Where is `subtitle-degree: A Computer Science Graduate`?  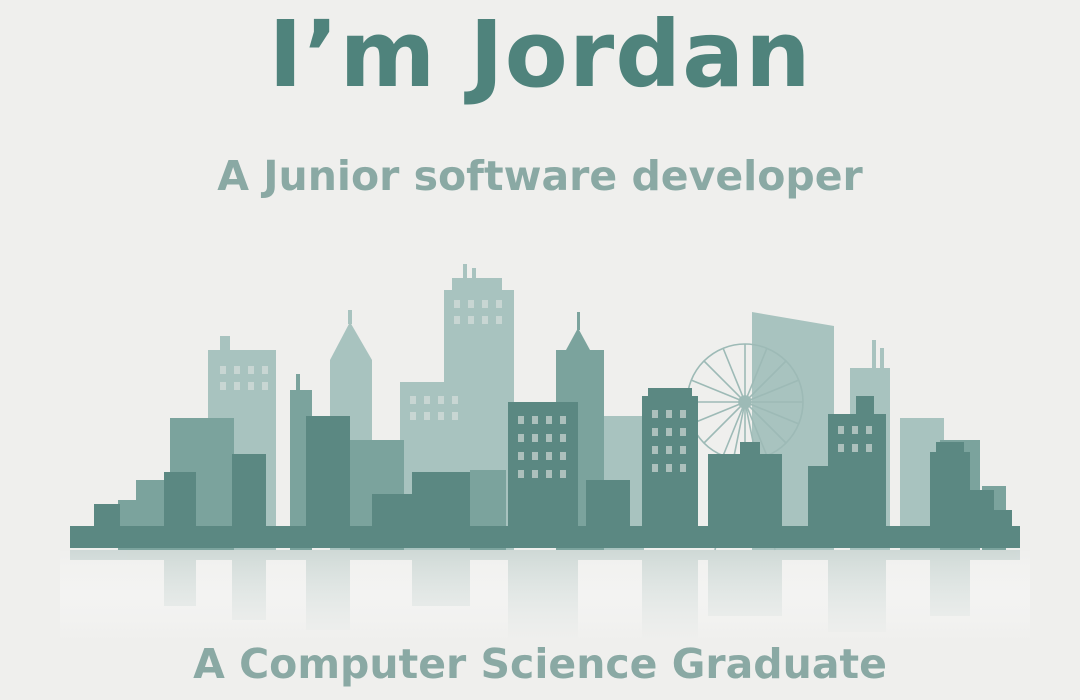 subtitle-degree: A Computer Science Graduate is located at coordinates (540, 664).